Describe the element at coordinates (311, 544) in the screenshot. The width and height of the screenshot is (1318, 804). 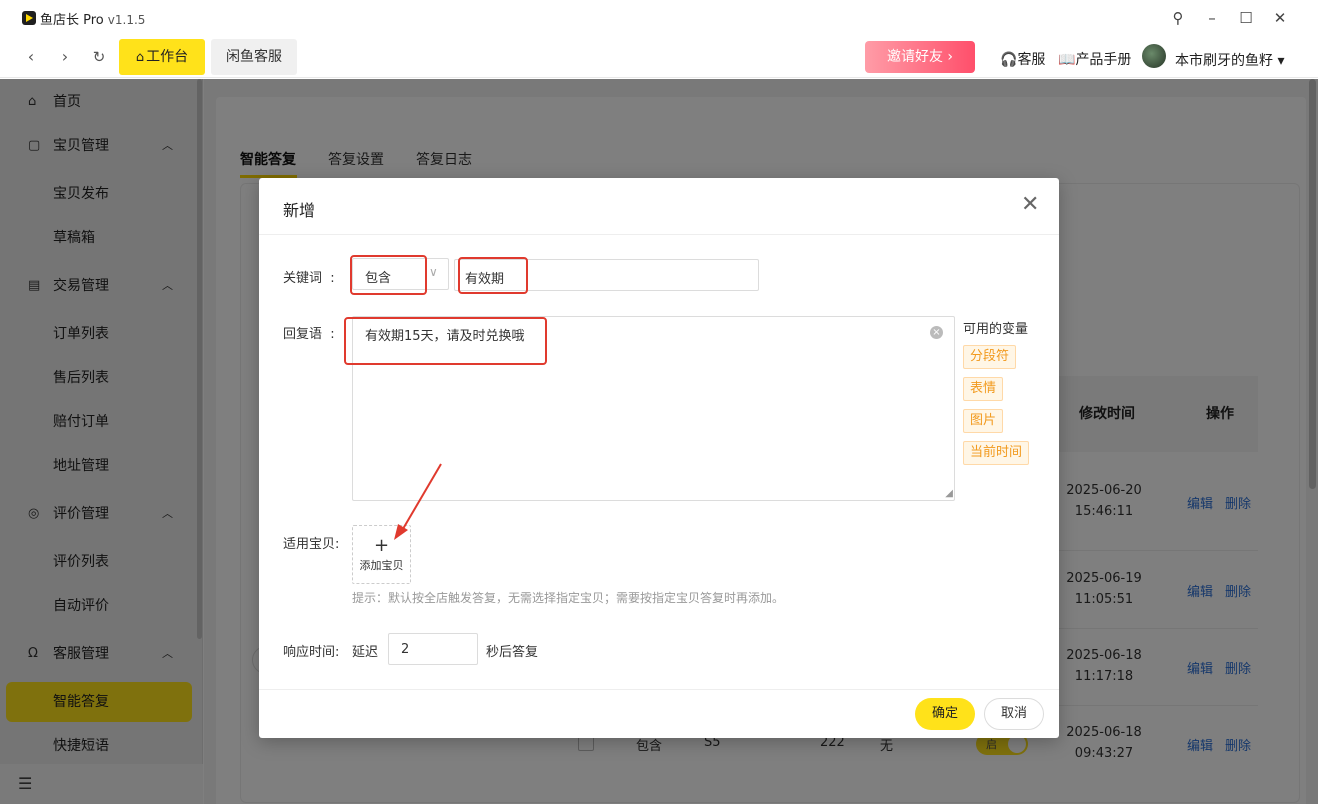
I see `goods-label: 适用宝贝:` at that location.